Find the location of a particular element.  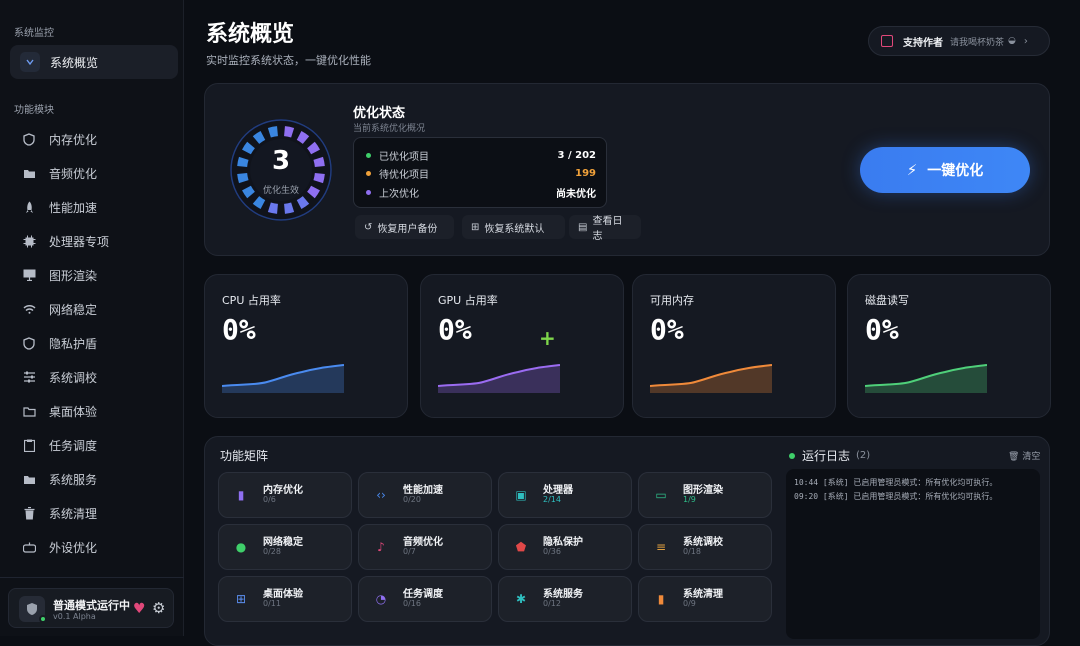

feature-tile: ● 网络稳定 0/28 is located at coordinates (285, 547).